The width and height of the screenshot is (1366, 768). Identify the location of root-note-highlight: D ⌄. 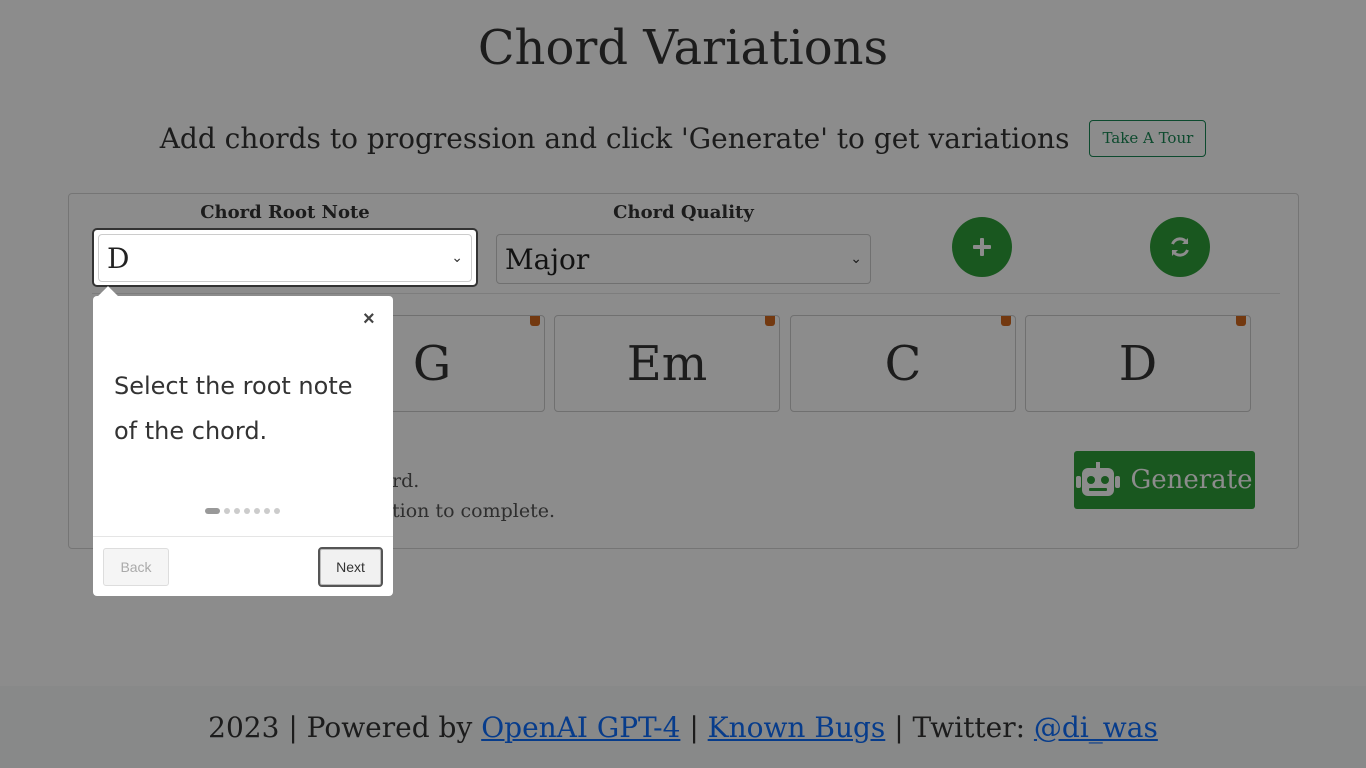
(285, 257).